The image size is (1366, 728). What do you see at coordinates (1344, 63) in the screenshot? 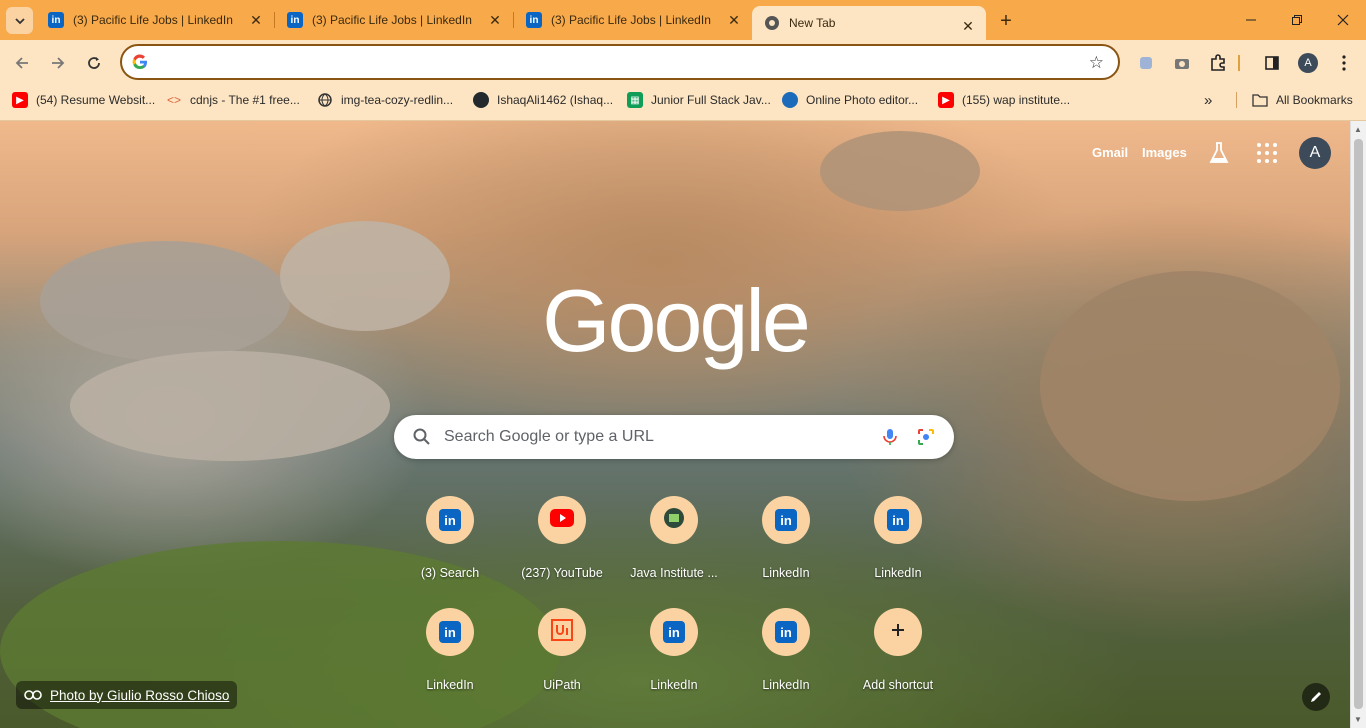
I see `menu-kebab-icon` at bounding box center [1344, 63].